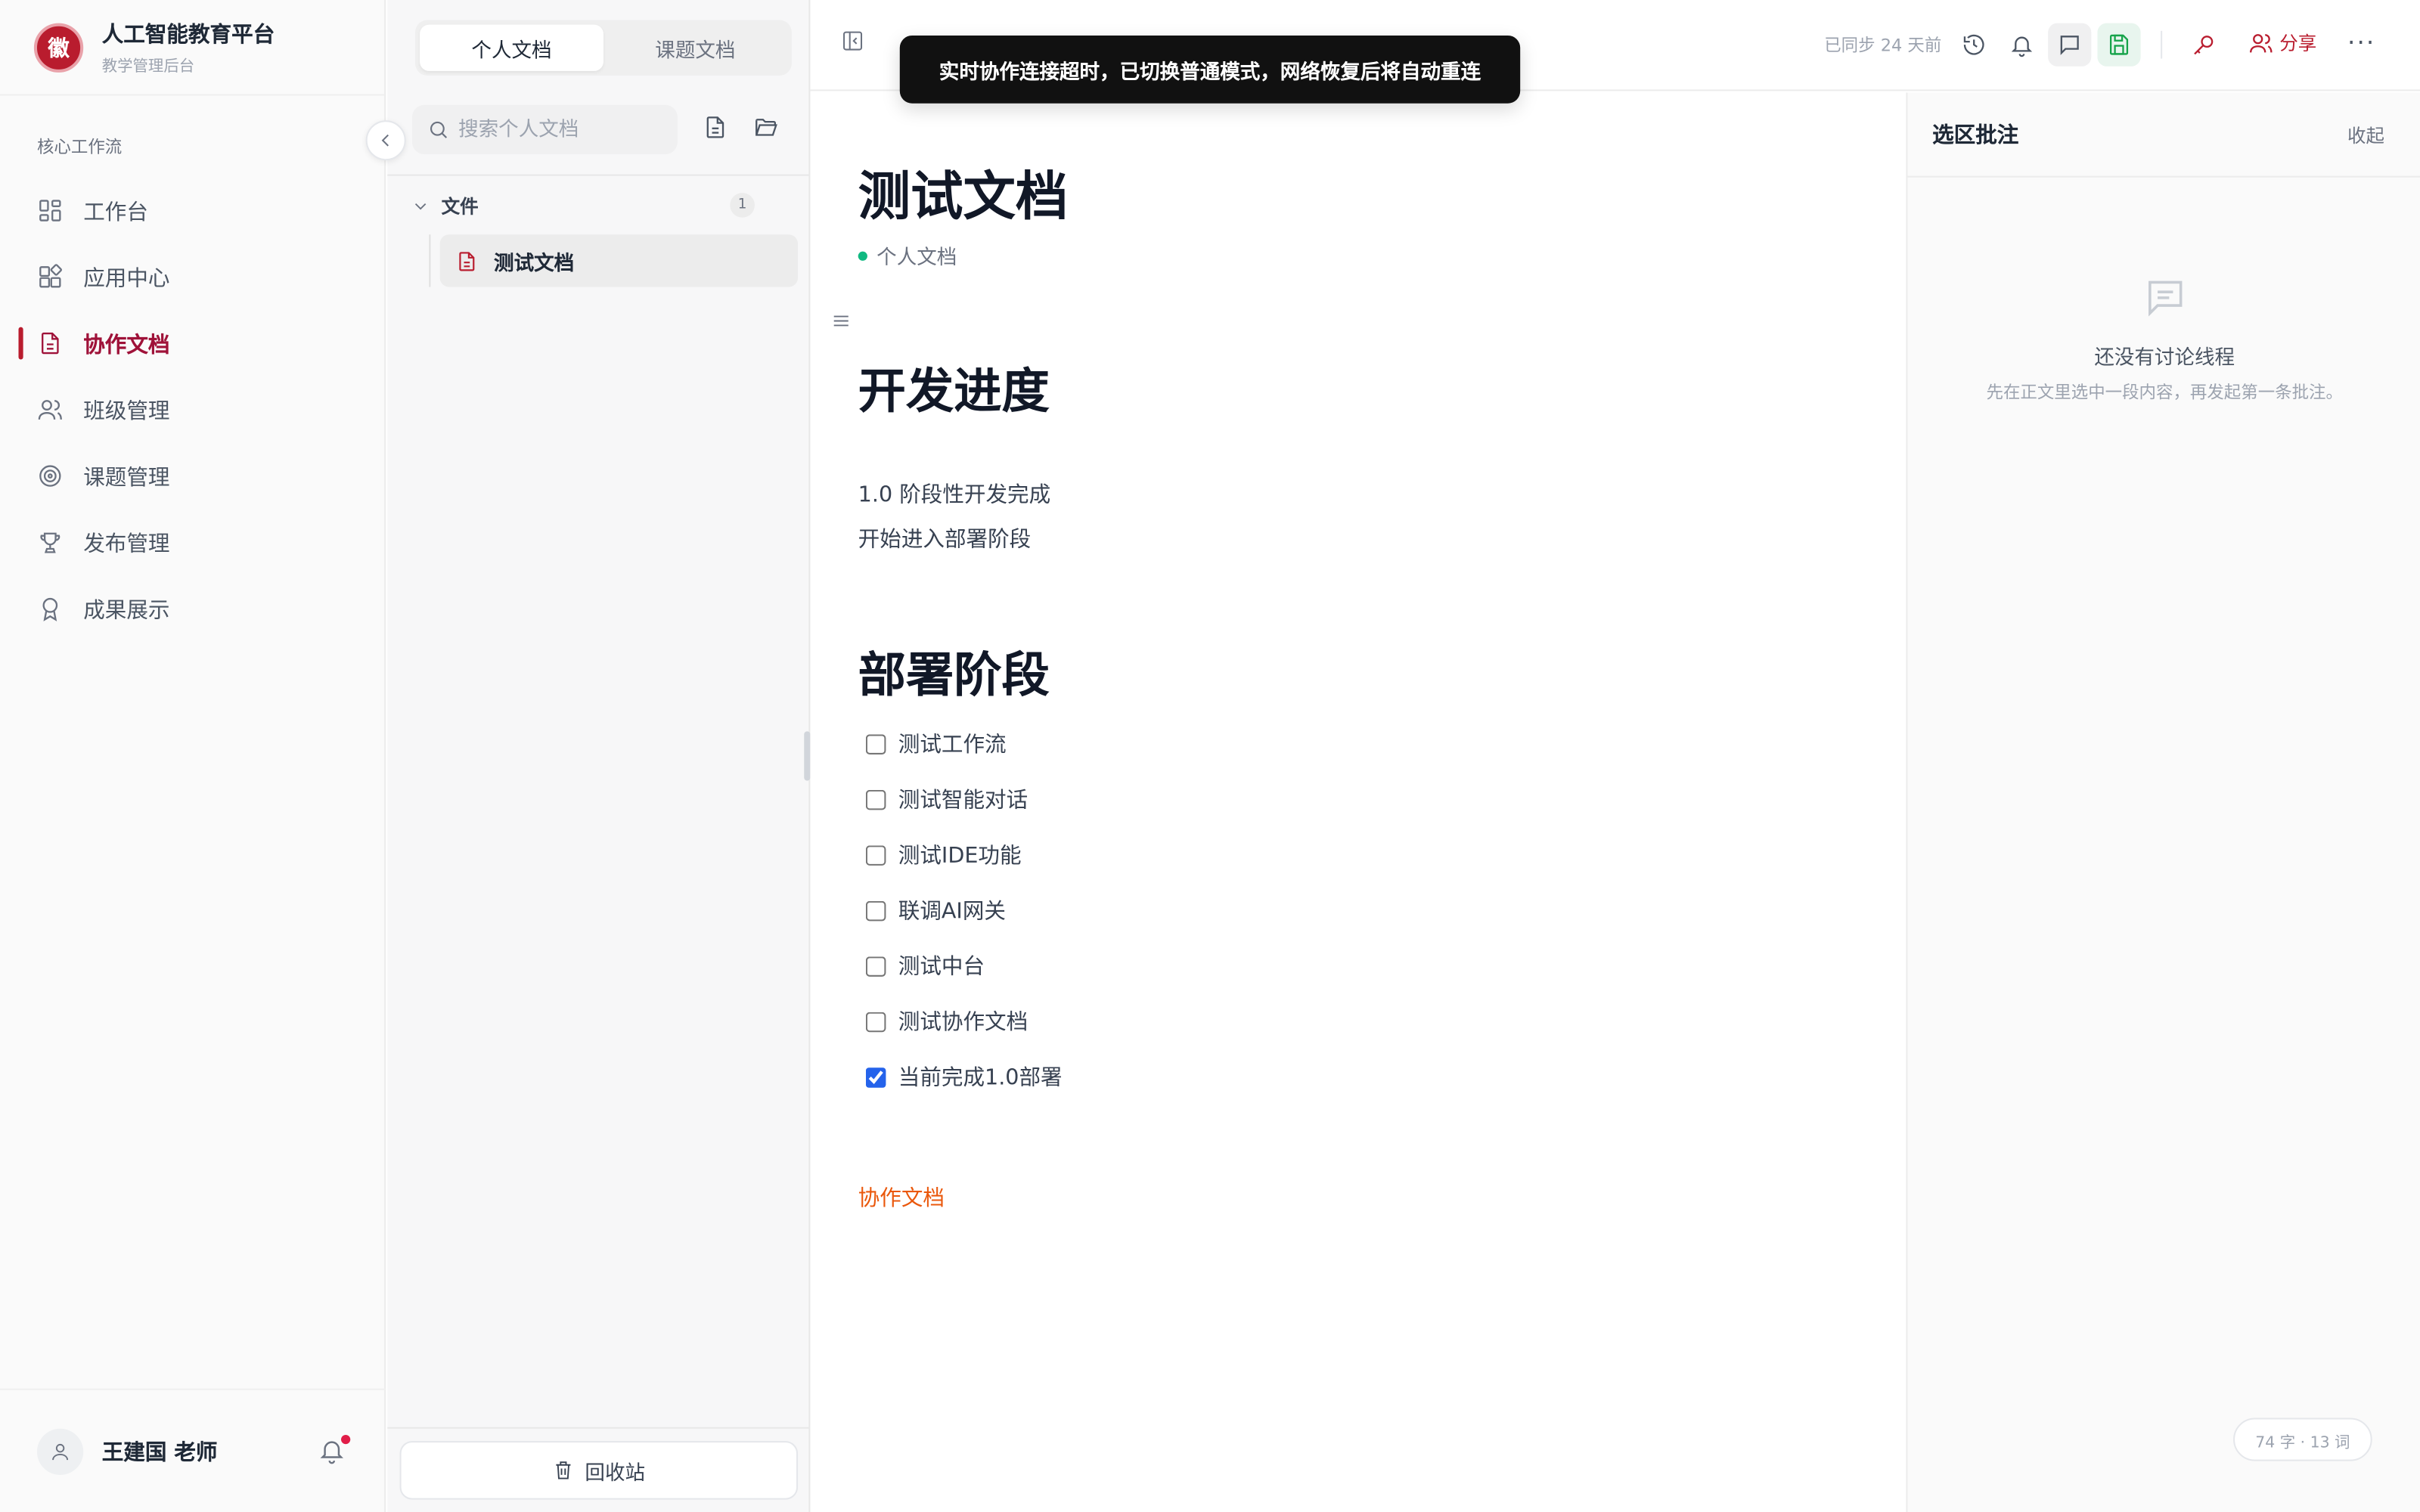  What do you see at coordinates (50, 276) in the screenshot?
I see `apps-icon` at bounding box center [50, 276].